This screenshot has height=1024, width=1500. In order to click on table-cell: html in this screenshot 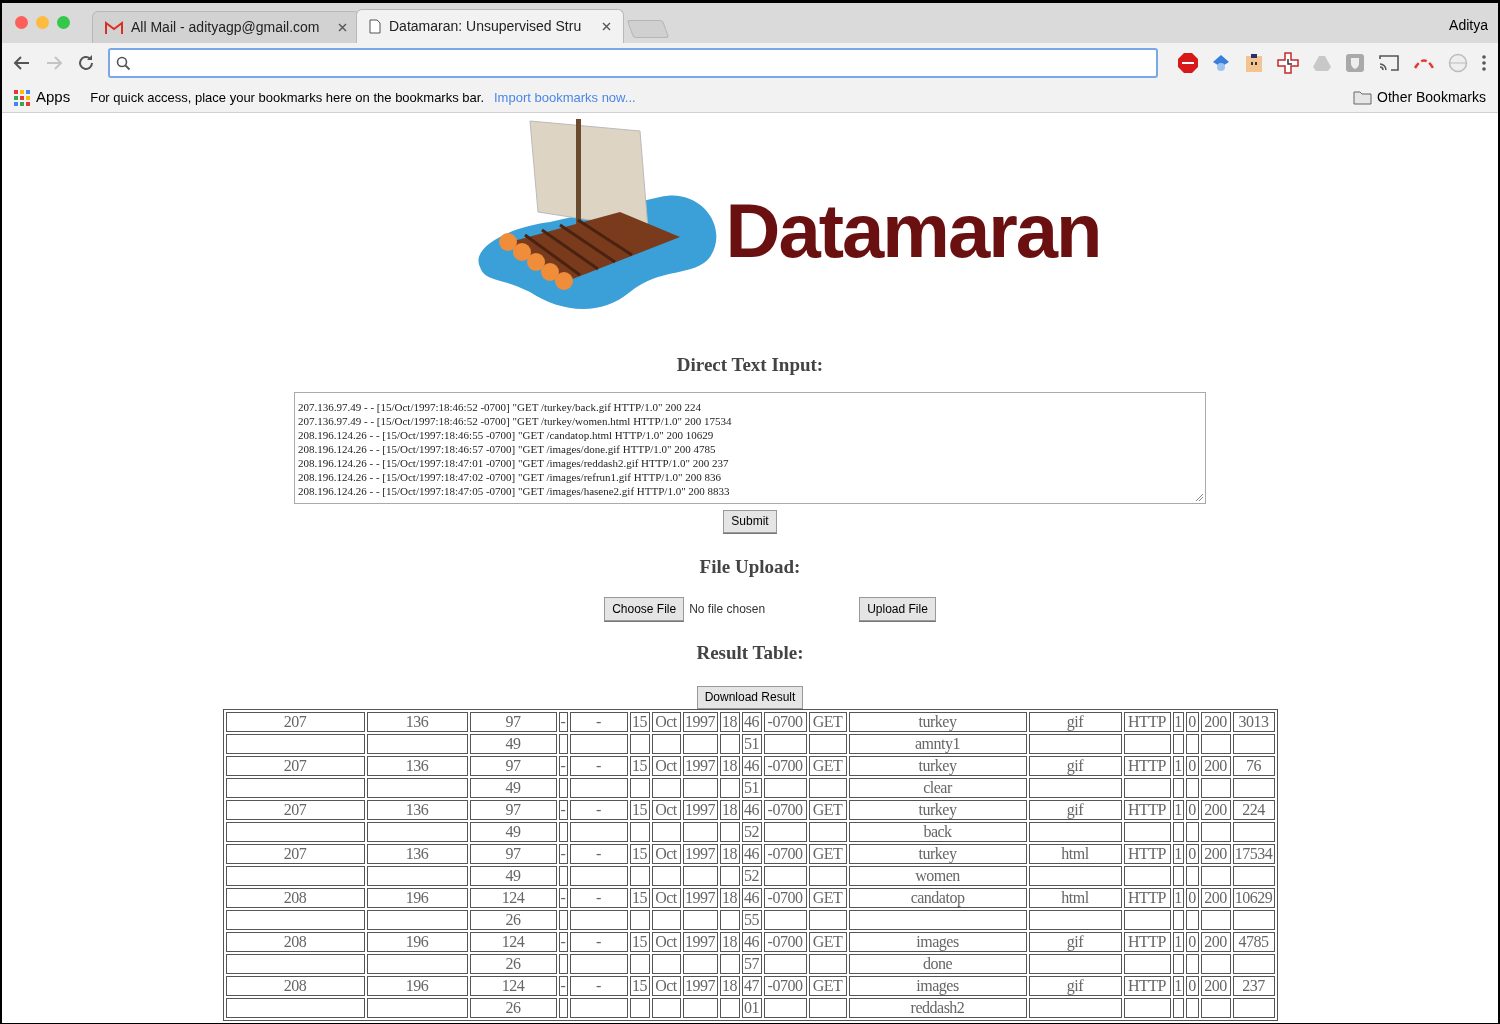, I will do `click(1075, 853)`.